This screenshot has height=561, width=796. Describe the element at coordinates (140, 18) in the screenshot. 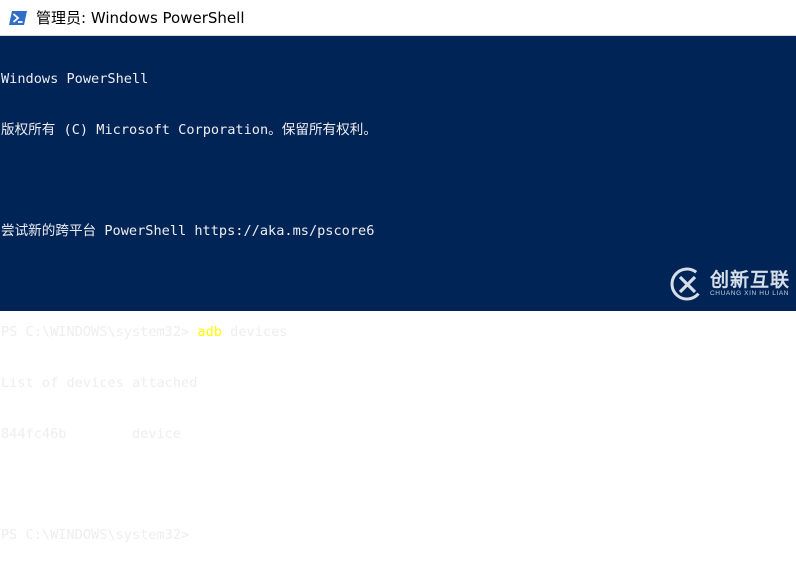

I see `window-title: 管理员: Windows PowerShell` at that location.